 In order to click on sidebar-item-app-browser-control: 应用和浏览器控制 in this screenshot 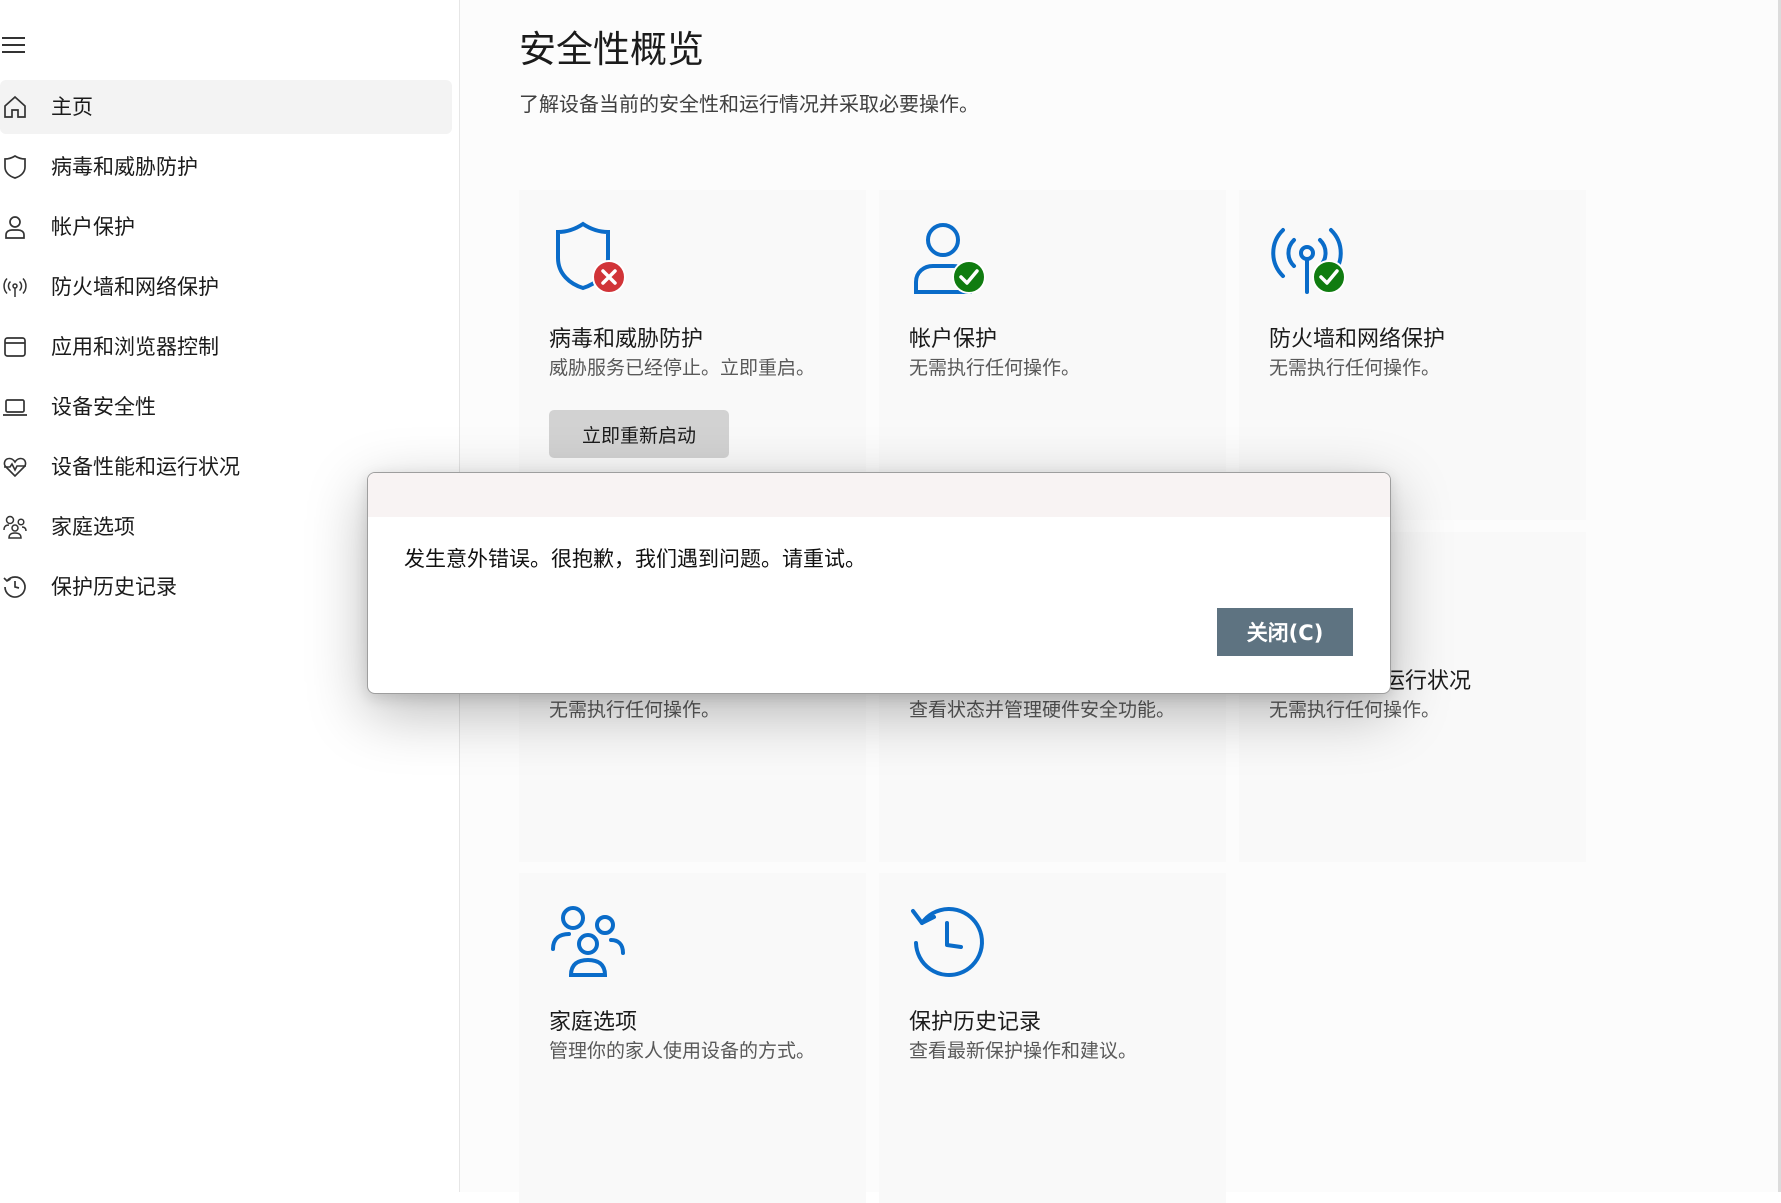, I will do `click(226, 347)`.